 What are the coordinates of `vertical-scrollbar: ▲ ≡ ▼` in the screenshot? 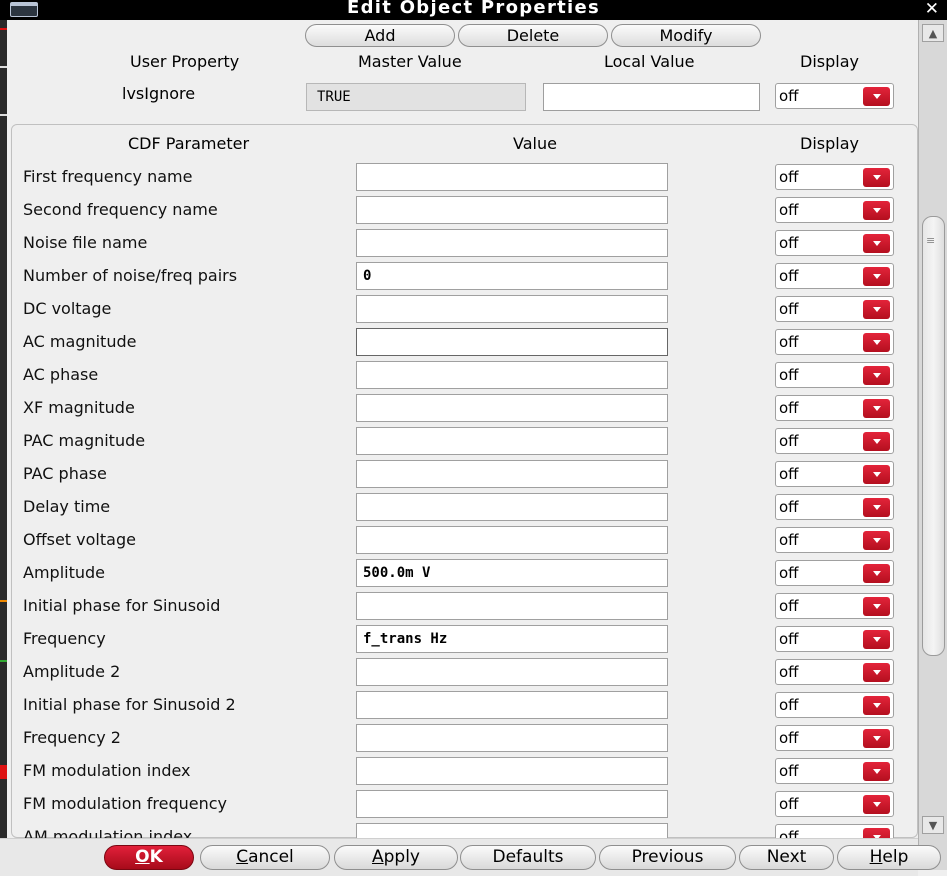 It's located at (932, 445).